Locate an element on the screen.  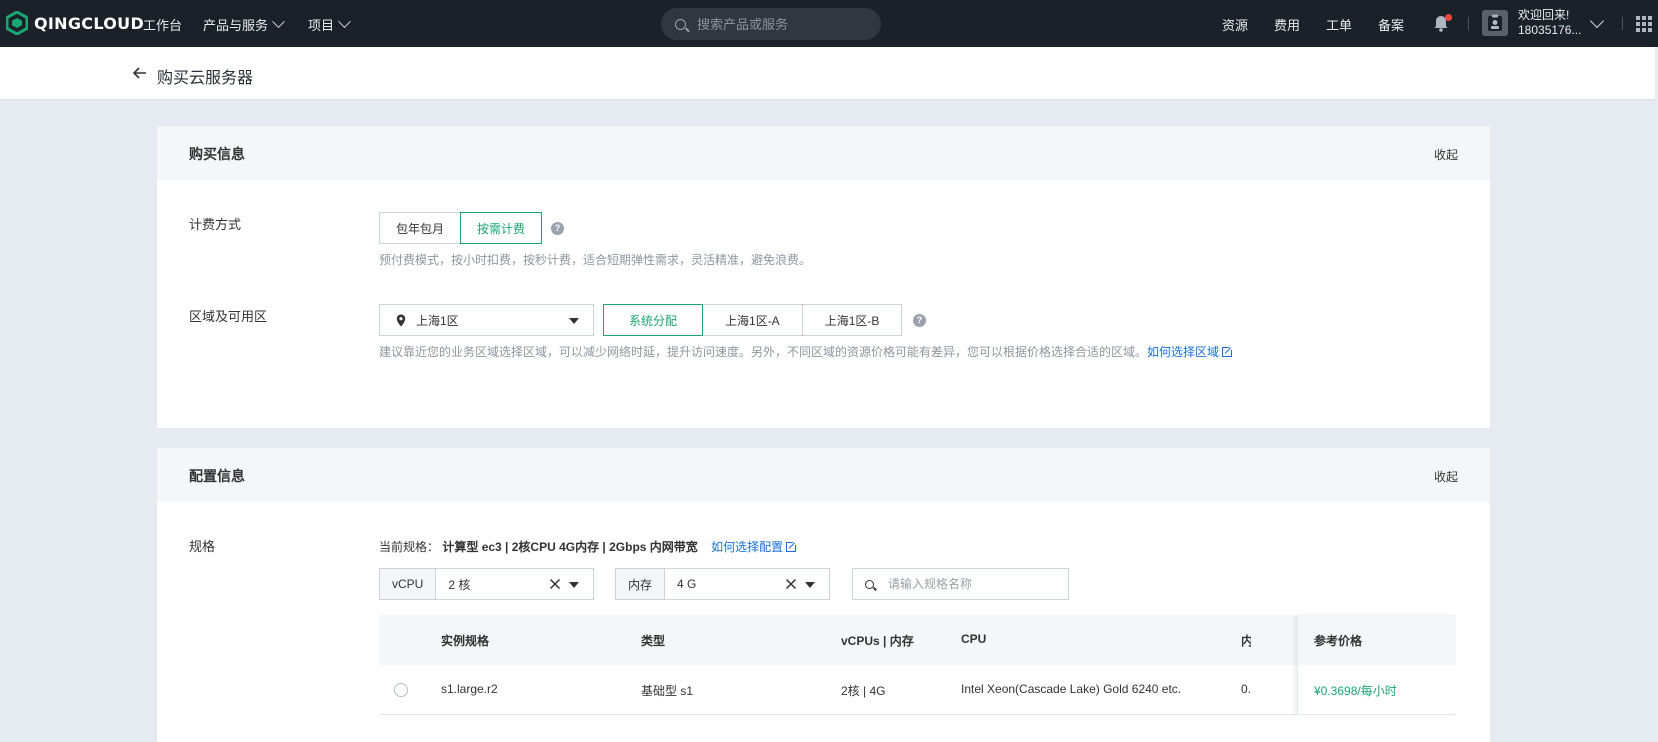
row-vcpu-mem: 2核 | 4G is located at coordinates (863, 691).